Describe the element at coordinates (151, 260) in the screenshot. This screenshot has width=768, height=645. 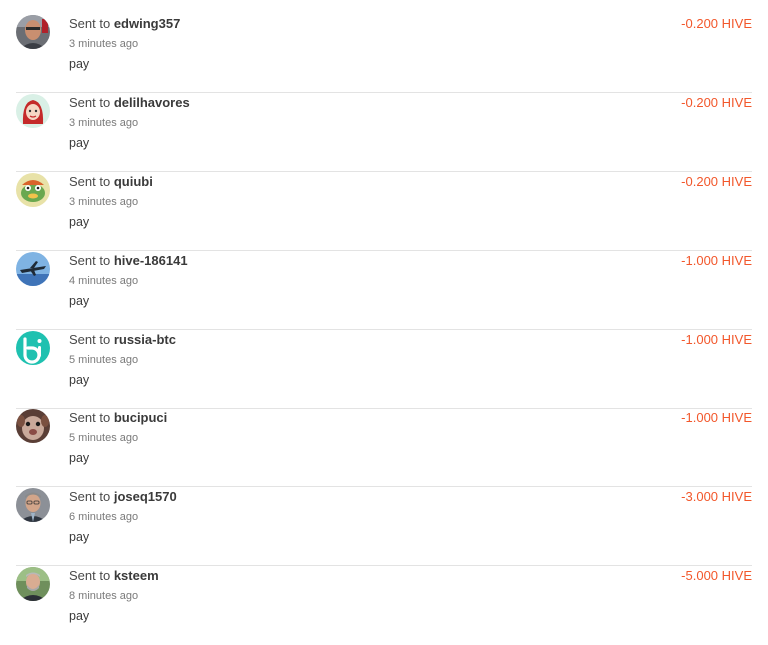
I see `recipient-link: hive-186141` at that location.